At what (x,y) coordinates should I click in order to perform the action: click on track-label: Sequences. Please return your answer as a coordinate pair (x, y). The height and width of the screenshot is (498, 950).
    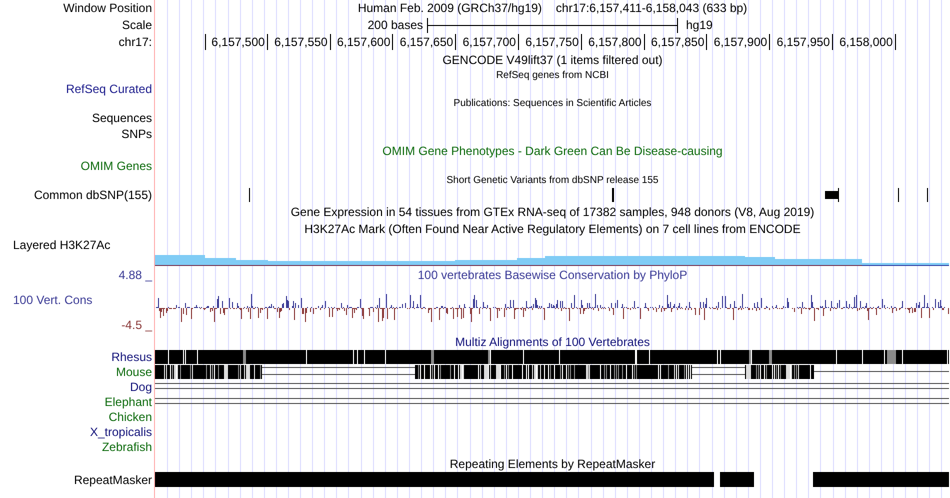
    Looking at the image, I should click on (122, 118).